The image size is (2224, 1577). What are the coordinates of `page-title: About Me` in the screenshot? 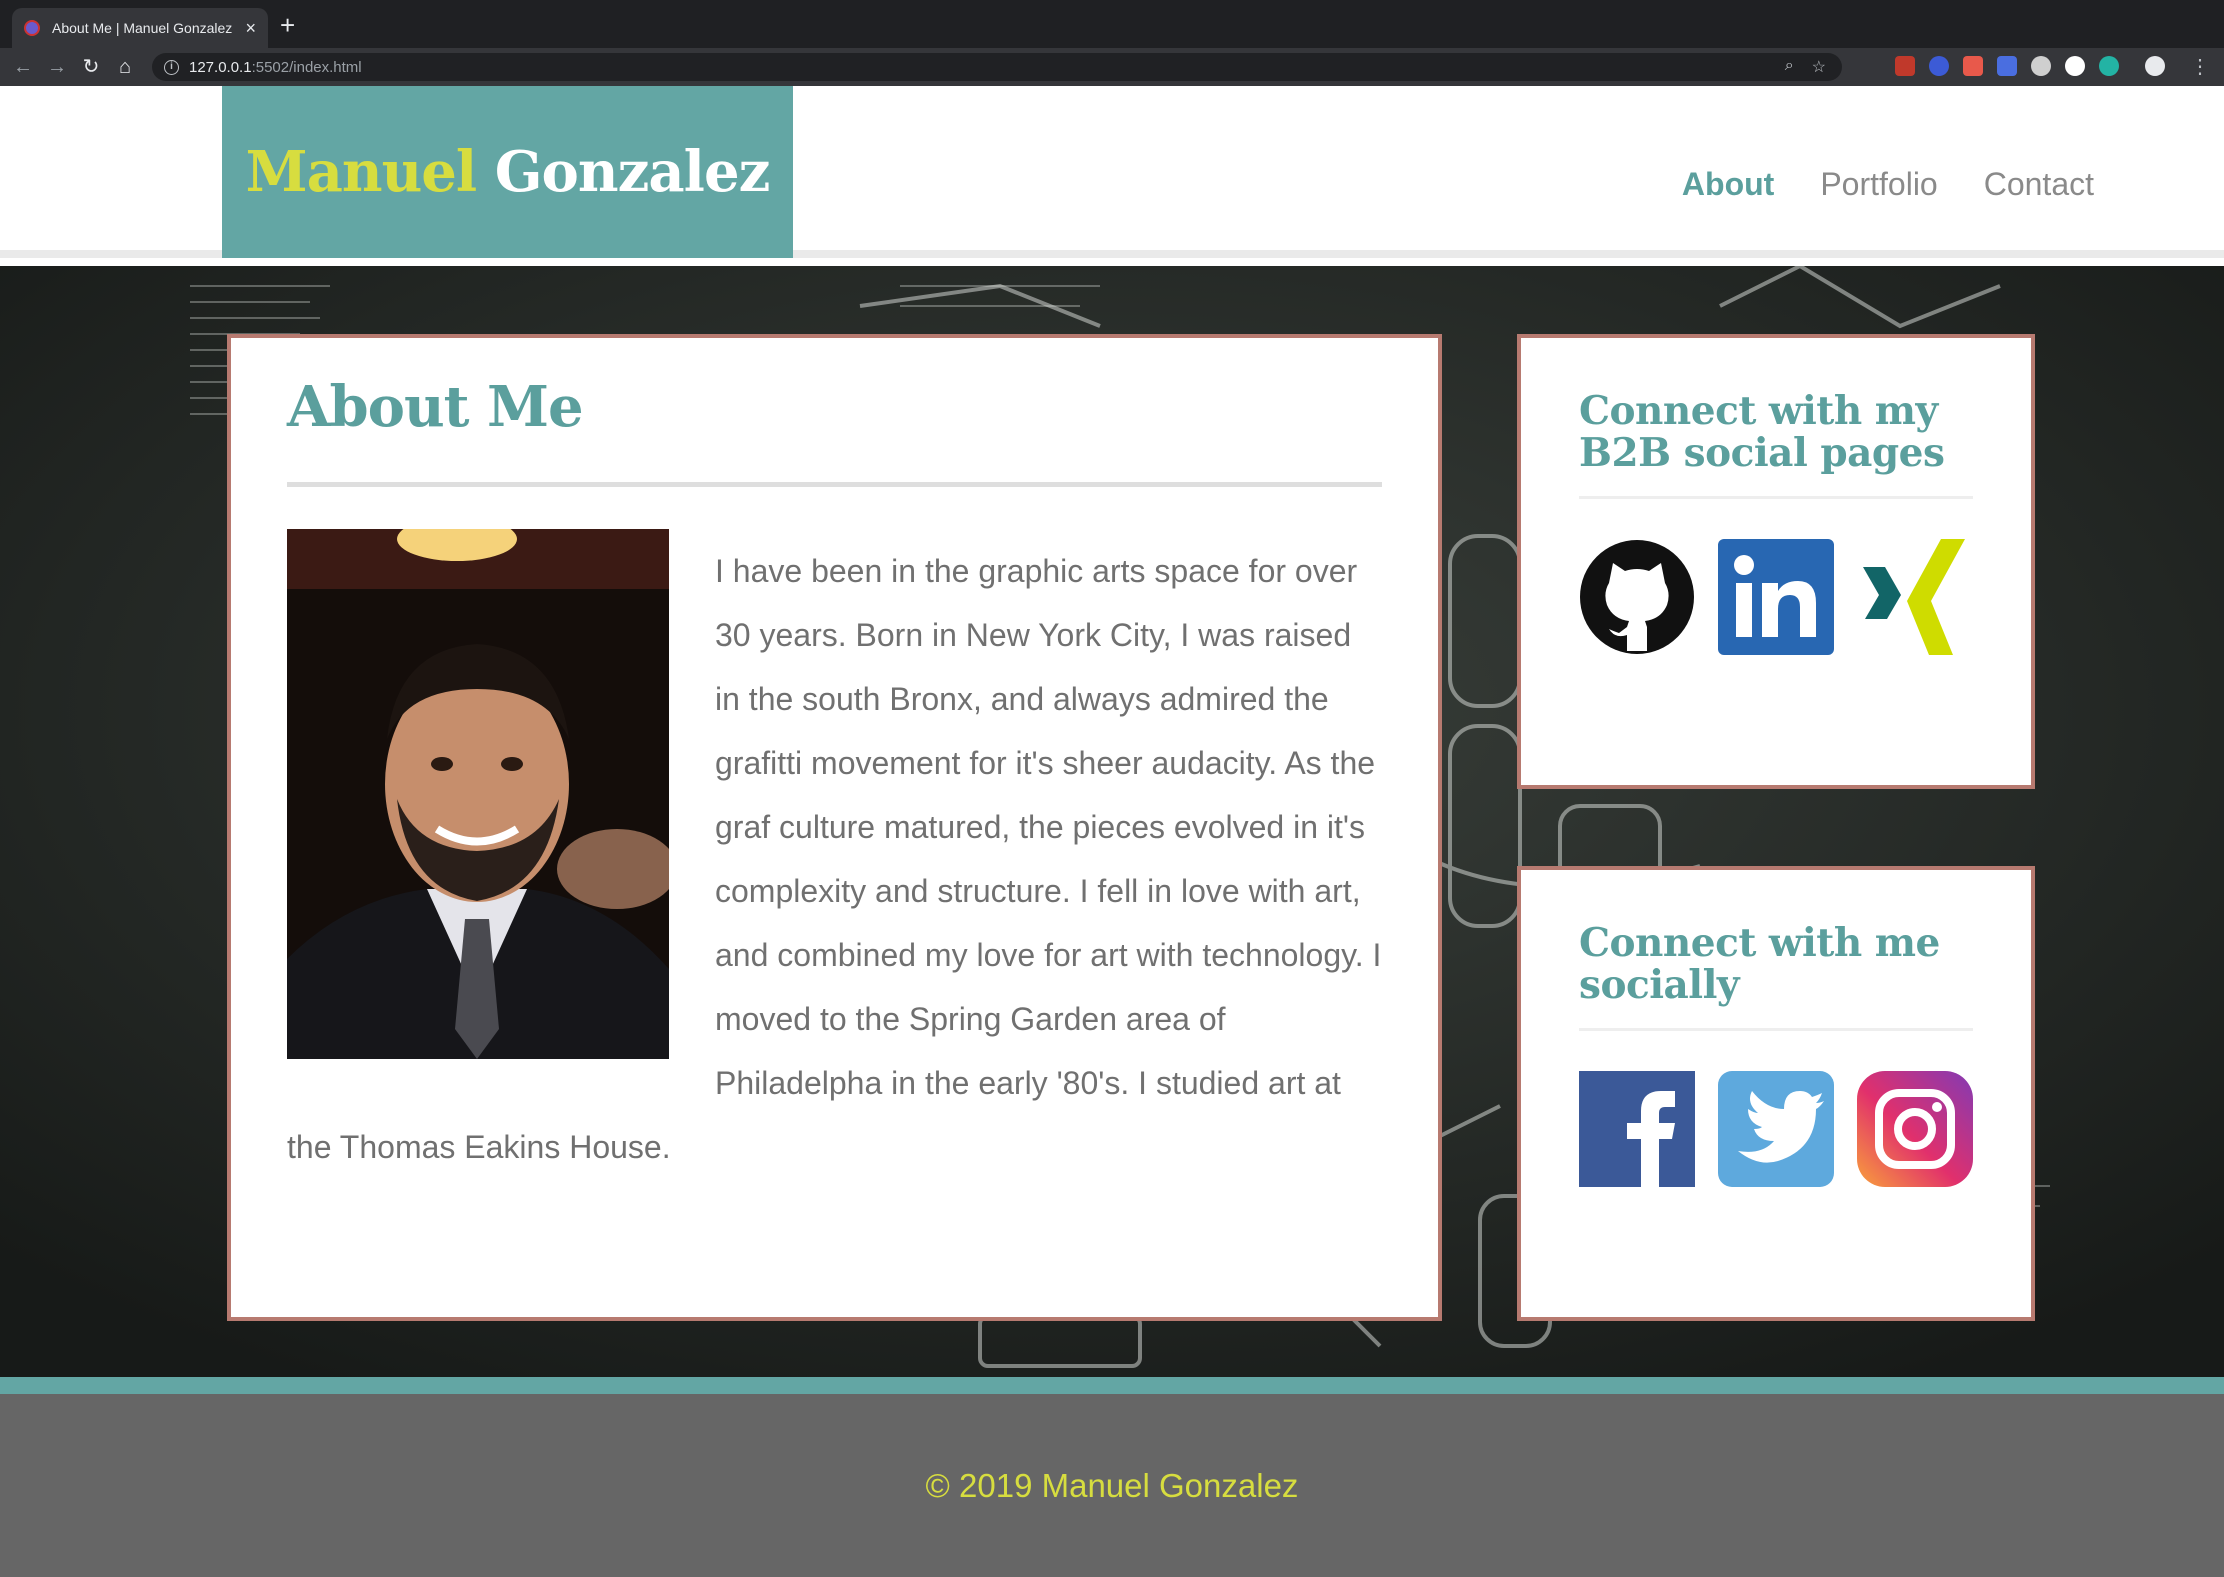 It's located at (435, 407).